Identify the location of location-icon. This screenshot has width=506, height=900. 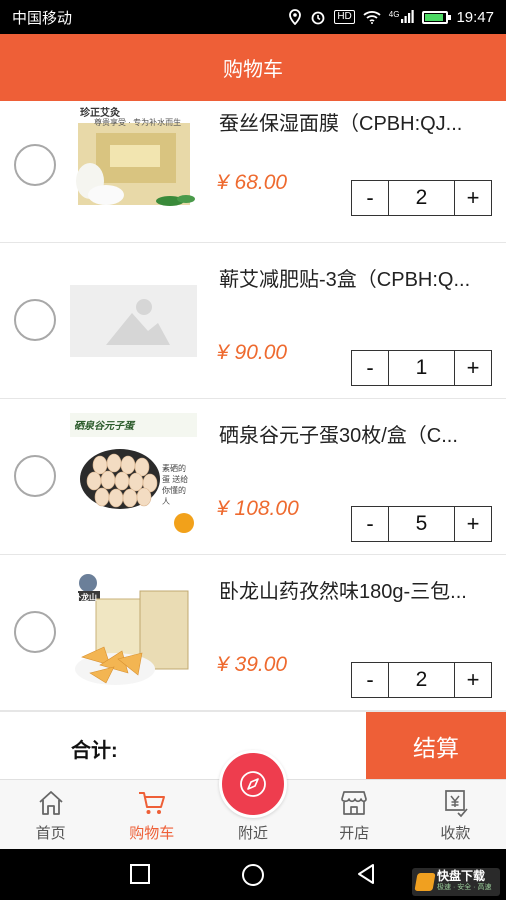
(295, 17).